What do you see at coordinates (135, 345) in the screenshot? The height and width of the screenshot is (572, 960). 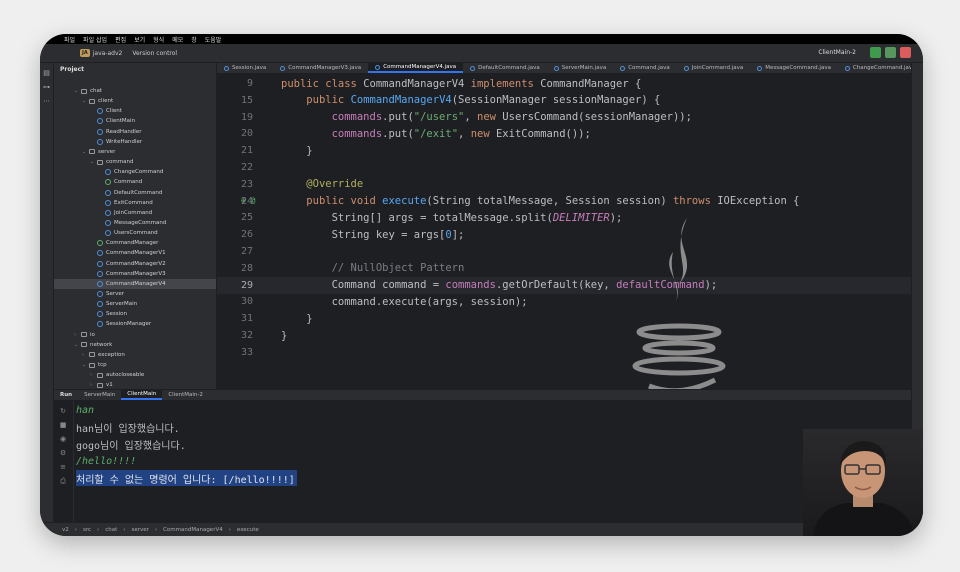 I see `tree-item-network: ⌄ network` at bounding box center [135, 345].